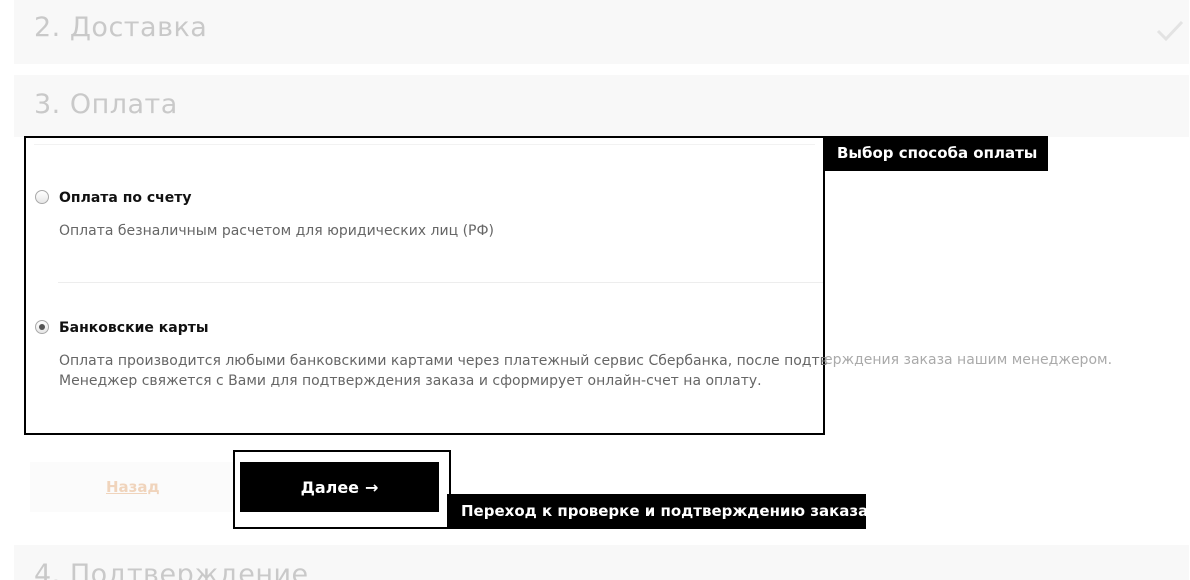 The image size is (1190, 580). I want to click on callout-payment-choice: Выбор способа оплаты, so click(935, 153).